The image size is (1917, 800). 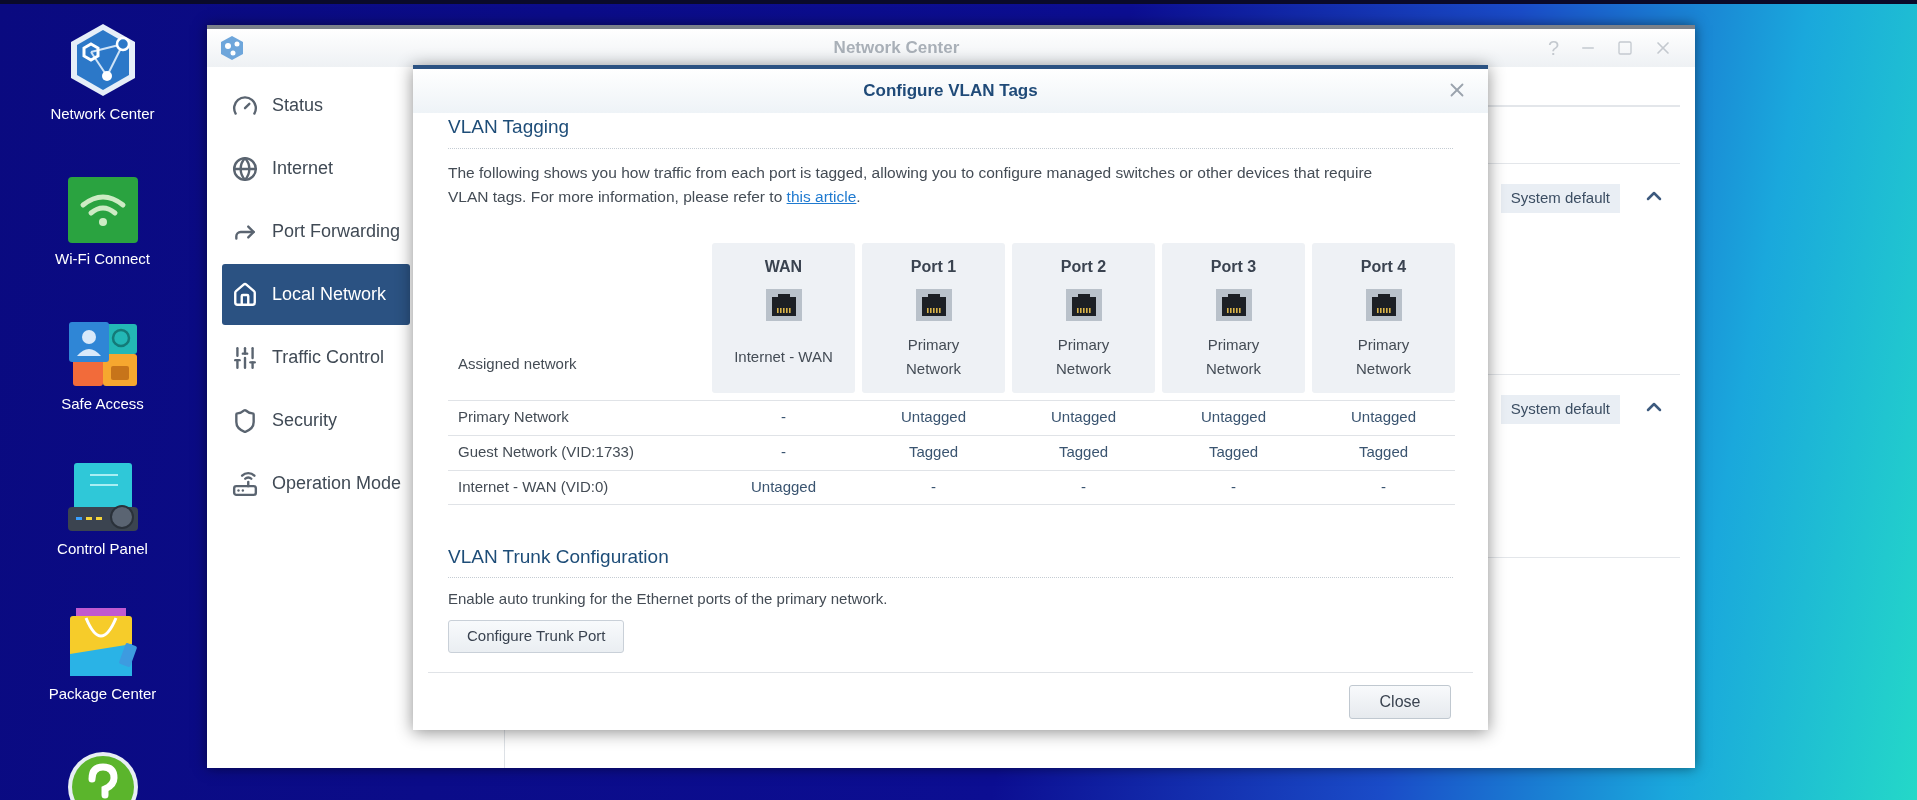 What do you see at coordinates (245, 483) in the screenshot?
I see `router-icon` at bounding box center [245, 483].